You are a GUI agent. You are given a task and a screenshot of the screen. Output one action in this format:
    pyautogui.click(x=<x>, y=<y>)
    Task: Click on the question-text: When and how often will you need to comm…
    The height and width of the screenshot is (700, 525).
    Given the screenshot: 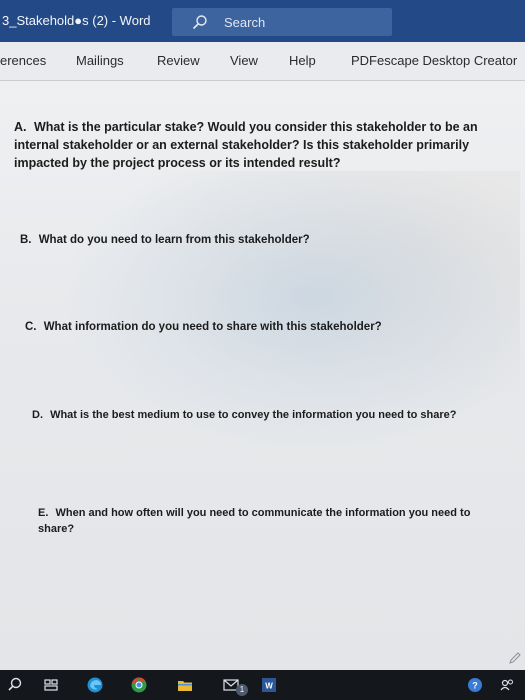 What is the action you would take?
    pyautogui.click(x=254, y=521)
    